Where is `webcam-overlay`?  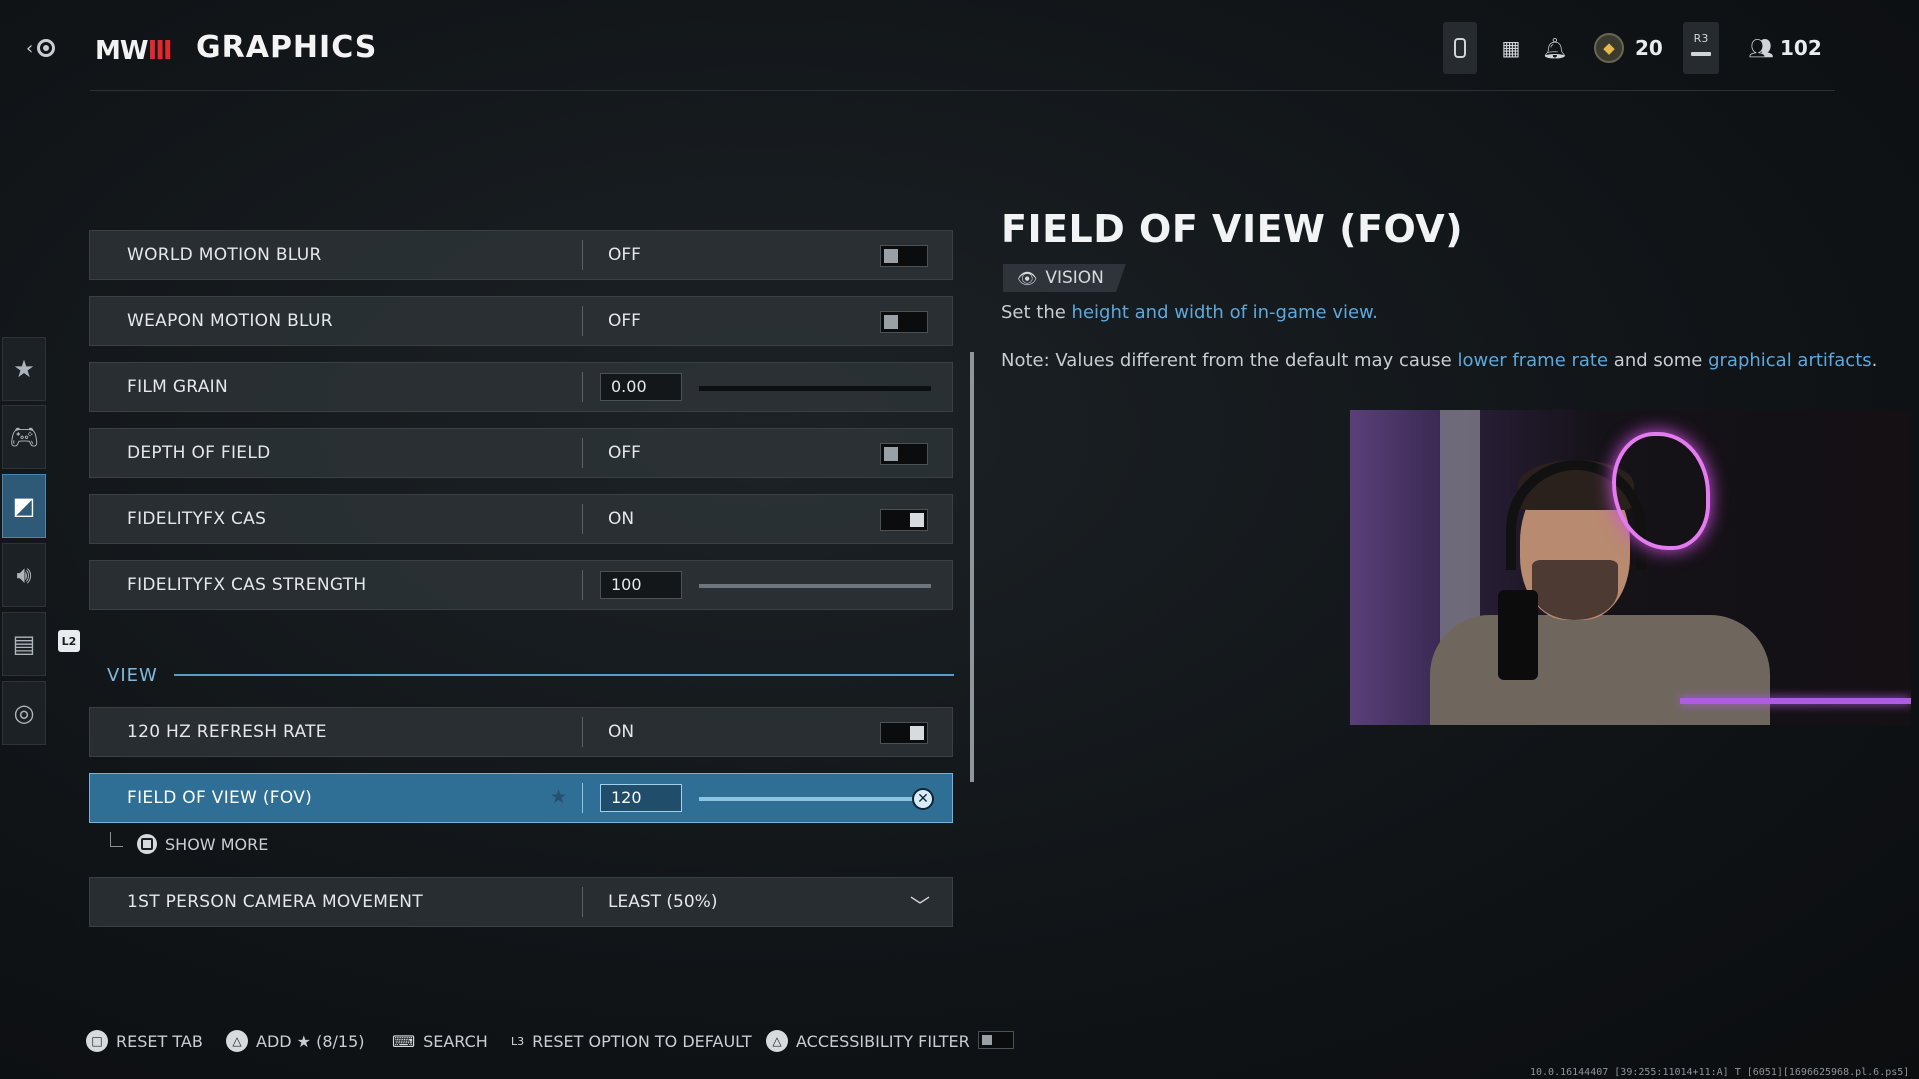
webcam-overlay is located at coordinates (1630, 567).